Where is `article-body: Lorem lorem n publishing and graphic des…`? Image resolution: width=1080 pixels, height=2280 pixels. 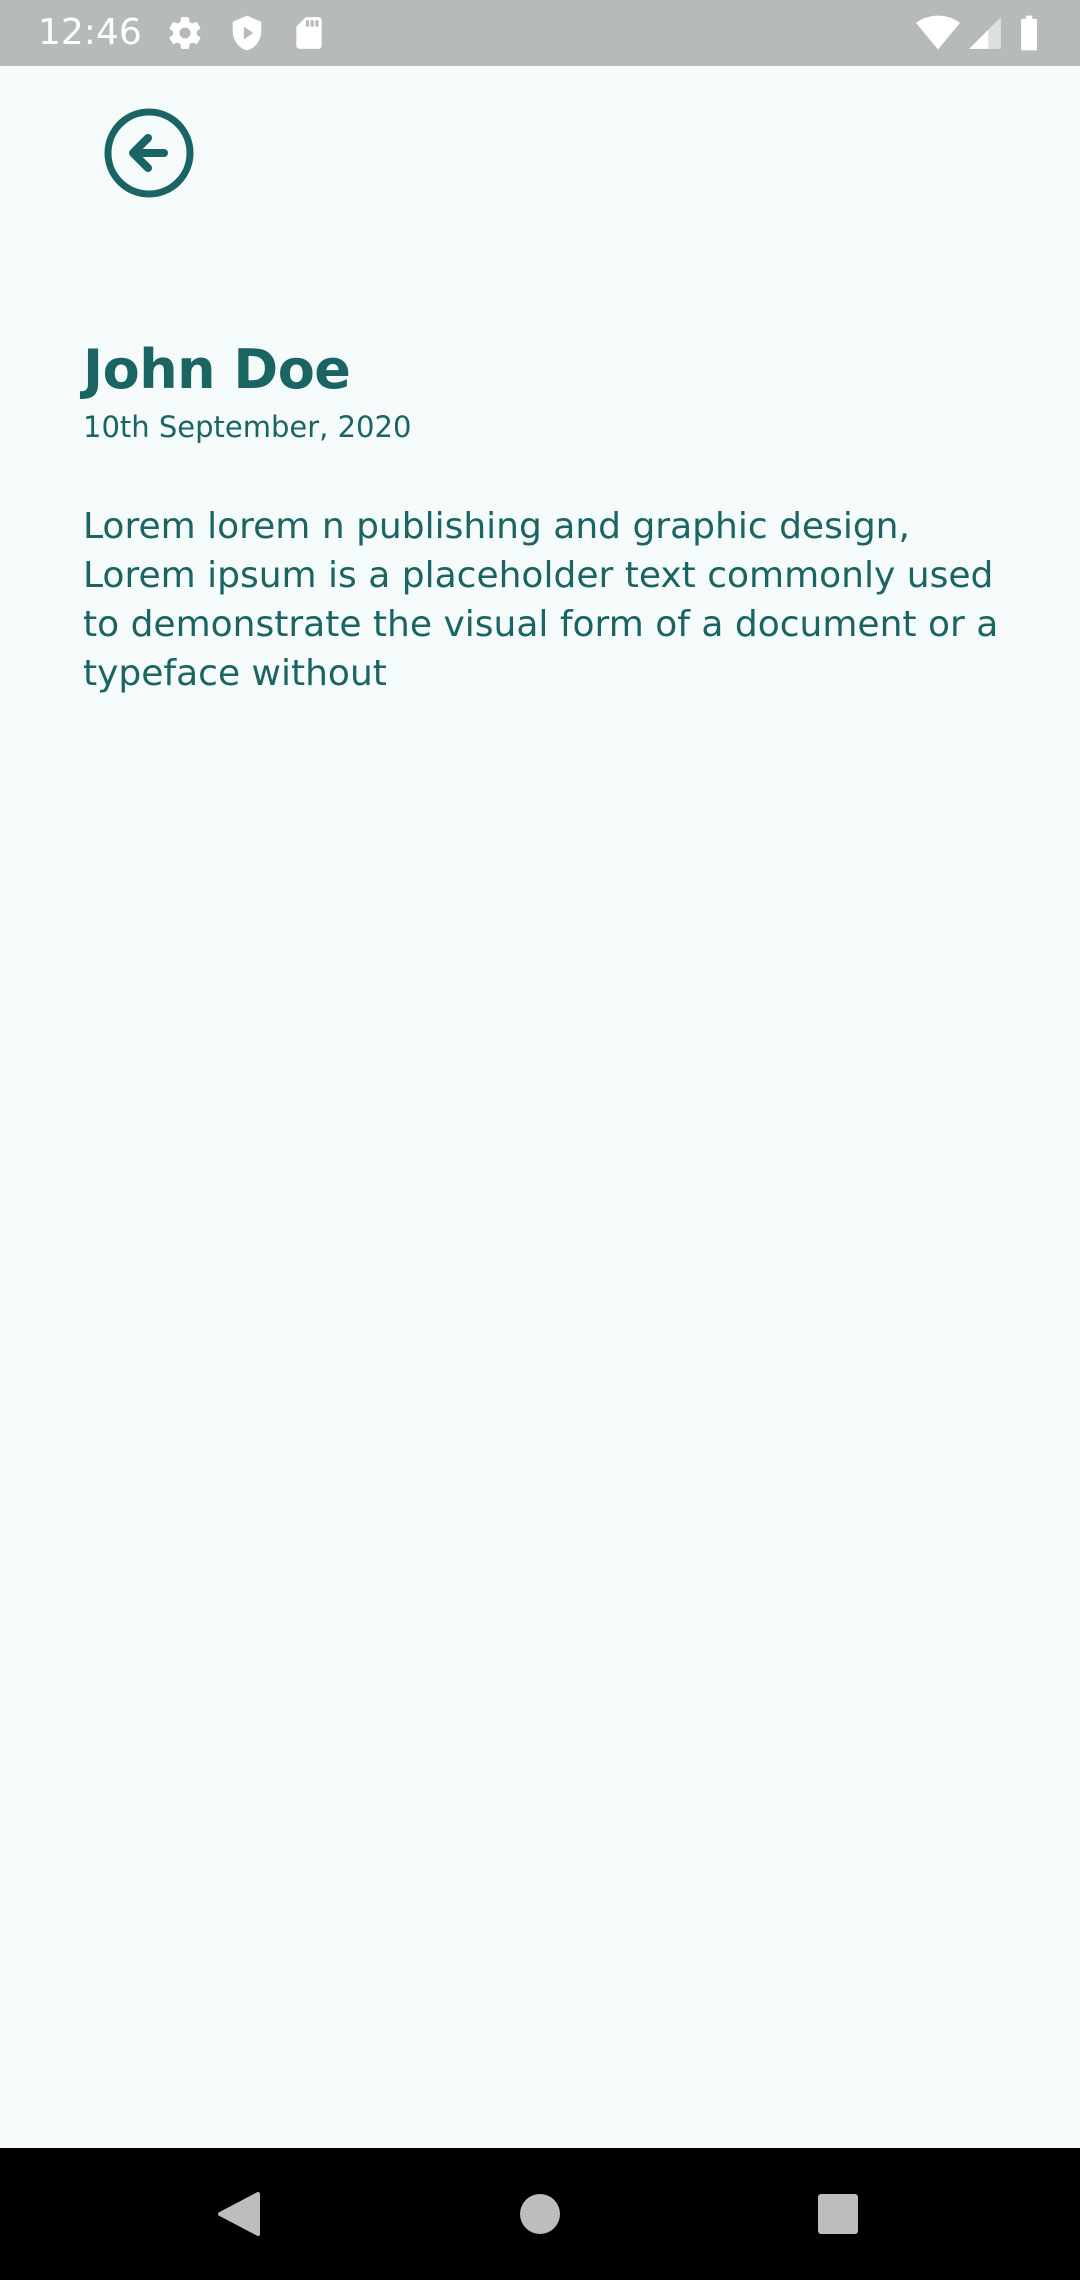 article-body: Lorem lorem n publishing and graphic des… is located at coordinates (541, 600).